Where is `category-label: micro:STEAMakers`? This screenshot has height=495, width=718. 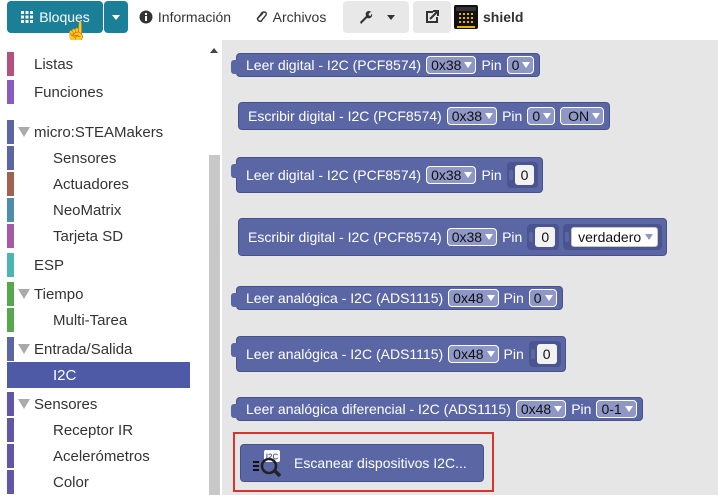 category-label: micro:STEAMakers is located at coordinates (99, 132).